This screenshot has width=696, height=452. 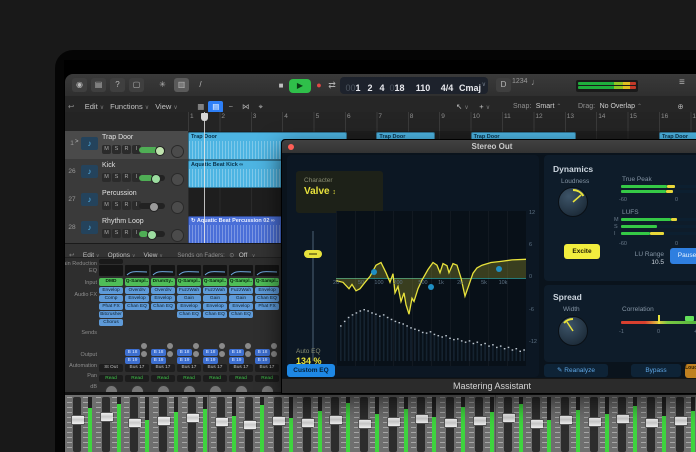 I want to click on playhead-handle, so click(x=204, y=117).